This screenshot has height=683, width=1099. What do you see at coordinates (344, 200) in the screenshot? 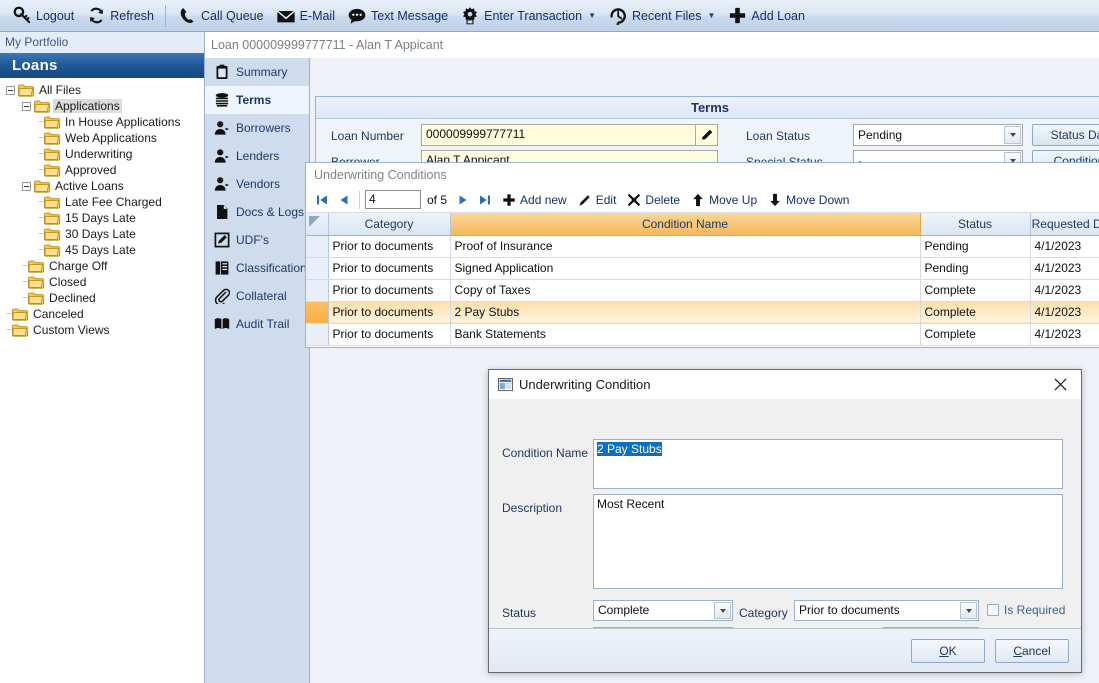
I see `previous-record-button` at bounding box center [344, 200].